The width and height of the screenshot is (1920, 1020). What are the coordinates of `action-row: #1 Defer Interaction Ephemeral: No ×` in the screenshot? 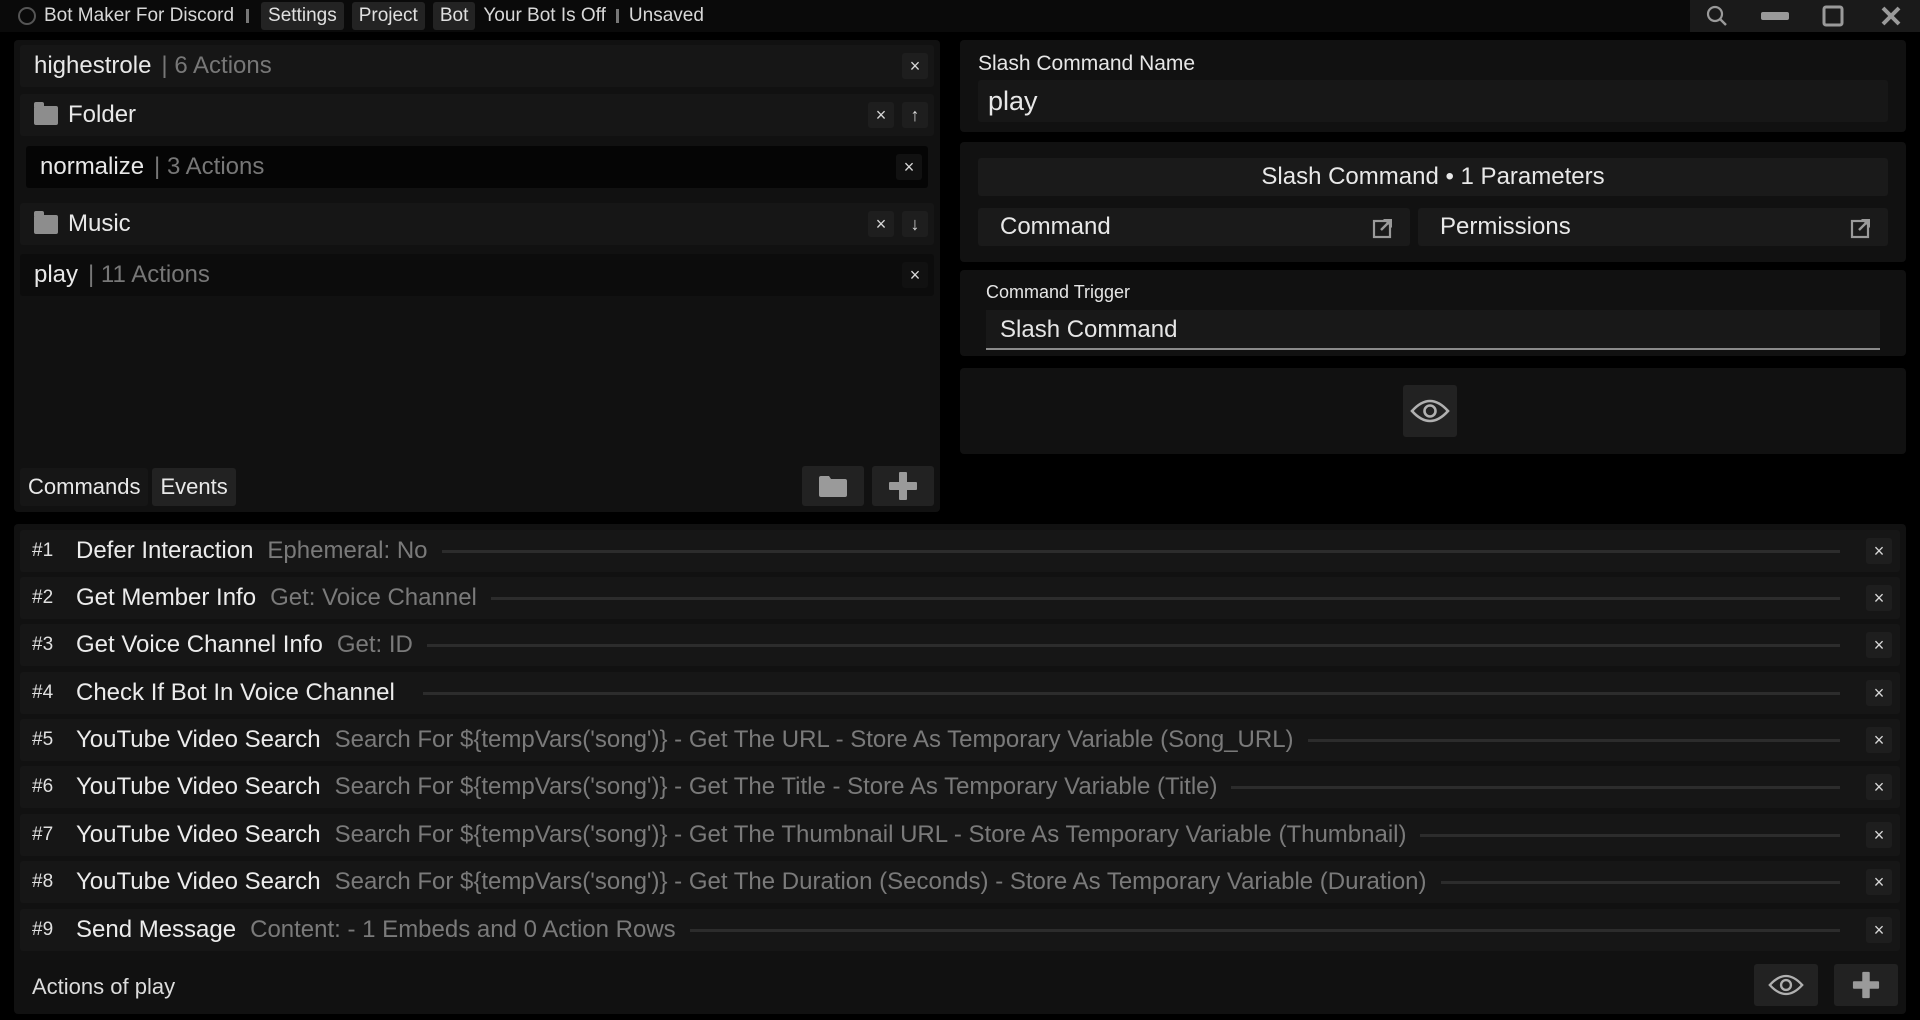 It's located at (960, 551).